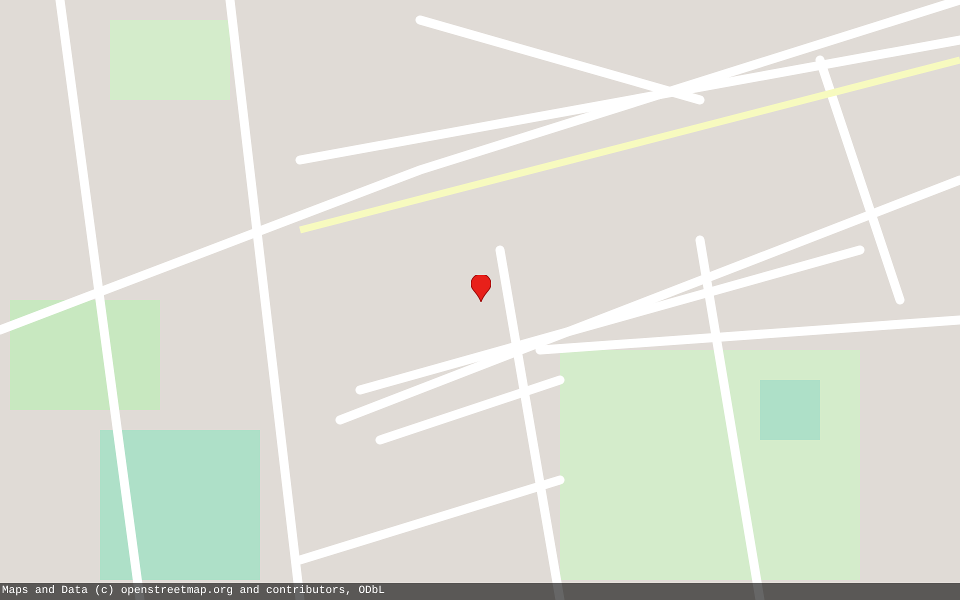 The width and height of the screenshot is (960, 600). I want to click on map-pin-icon, so click(481, 288).